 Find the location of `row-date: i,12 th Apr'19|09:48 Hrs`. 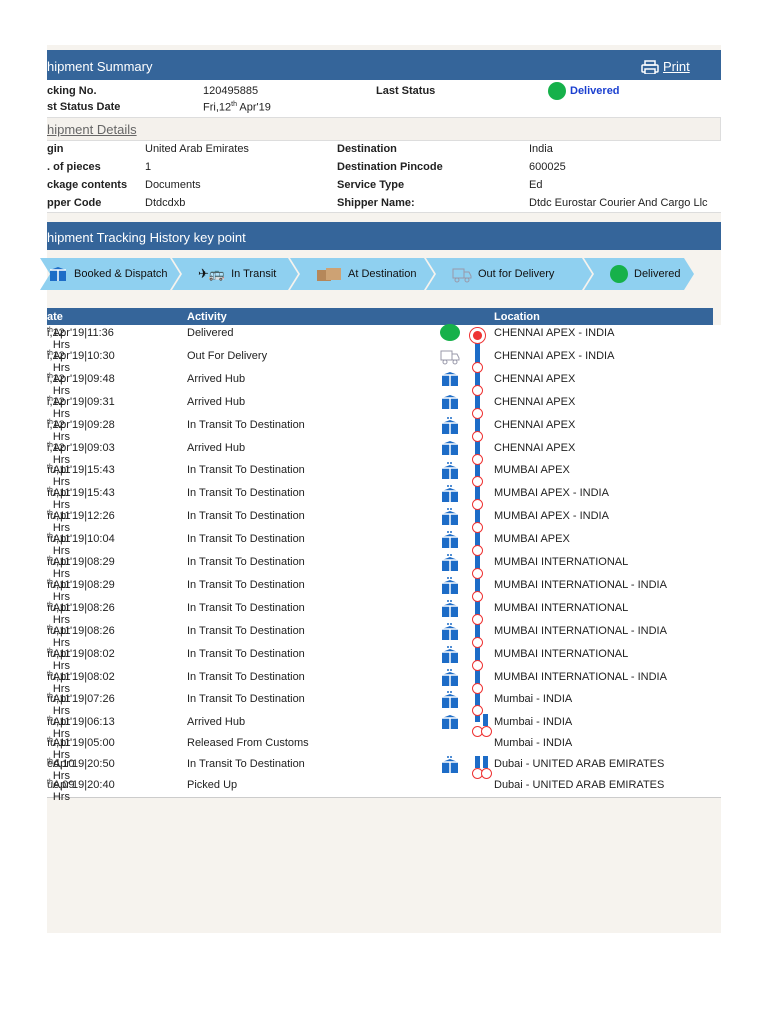

row-date: i,12 th Apr'19|09:48 Hrs is located at coordinates (81, 385).